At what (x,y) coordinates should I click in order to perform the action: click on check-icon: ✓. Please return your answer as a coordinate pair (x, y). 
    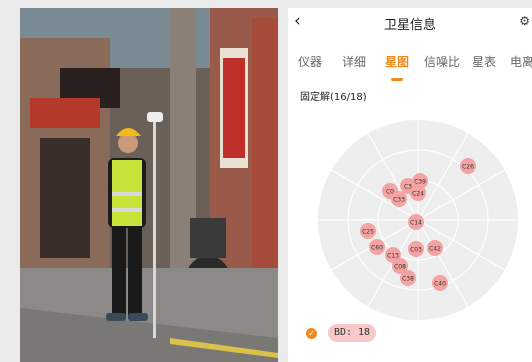
    Looking at the image, I should click on (311, 333).